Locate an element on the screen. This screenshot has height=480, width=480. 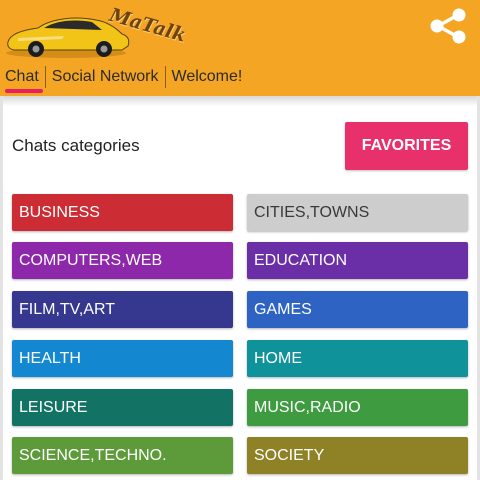
active-tab-indicator is located at coordinates (24, 91).